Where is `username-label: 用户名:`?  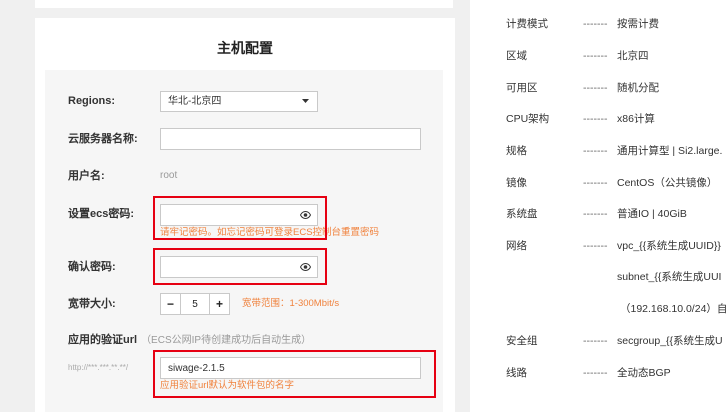 username-label: 用户名: is located at coordinates (86, 176).